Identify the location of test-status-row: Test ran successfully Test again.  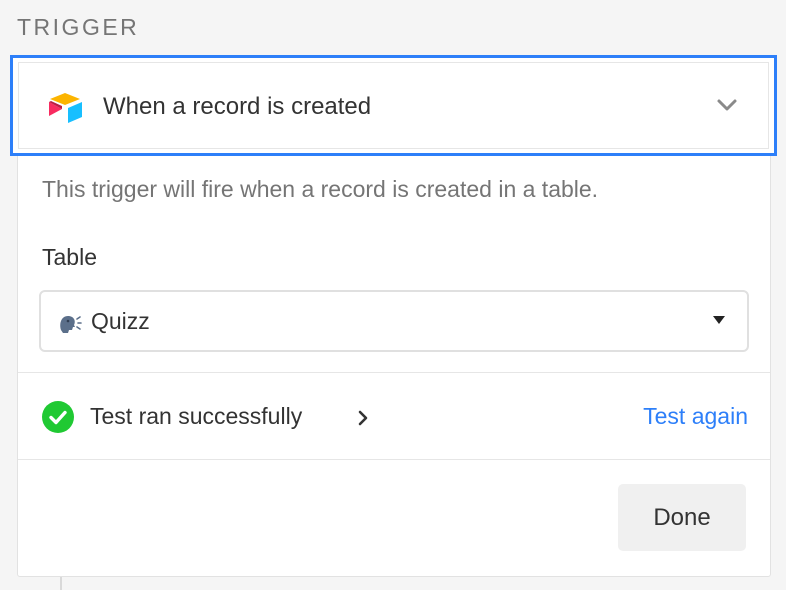
(395, 418).